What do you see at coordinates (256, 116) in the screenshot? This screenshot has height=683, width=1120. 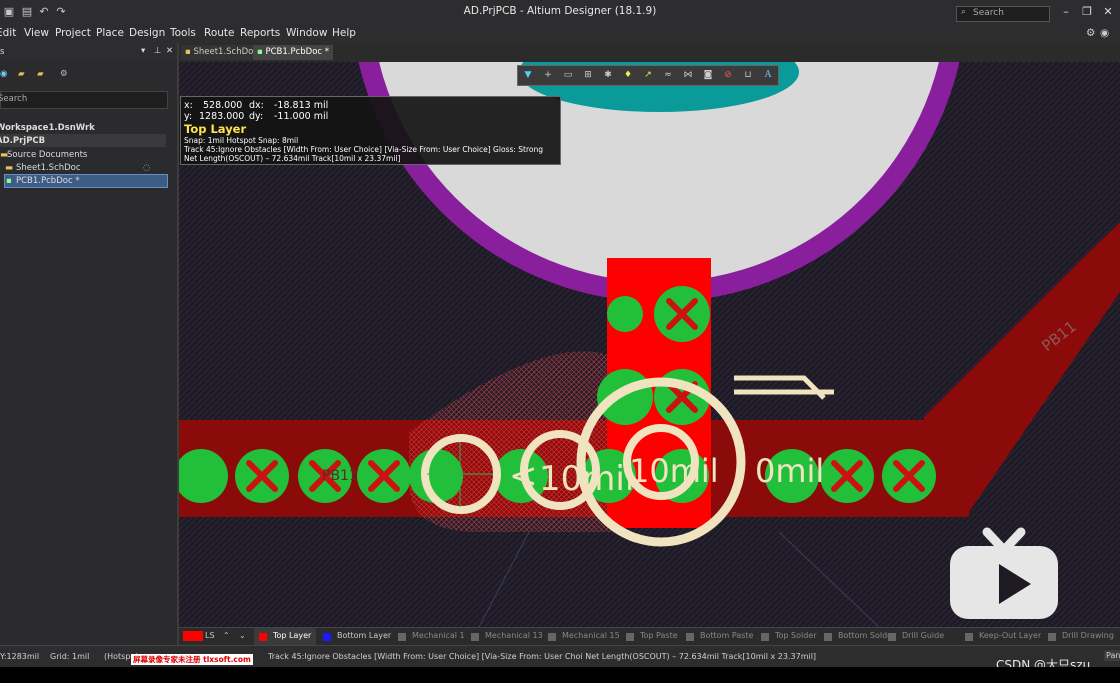 I see `hud-dy-label: dy:` at bounding box center [256, 116].